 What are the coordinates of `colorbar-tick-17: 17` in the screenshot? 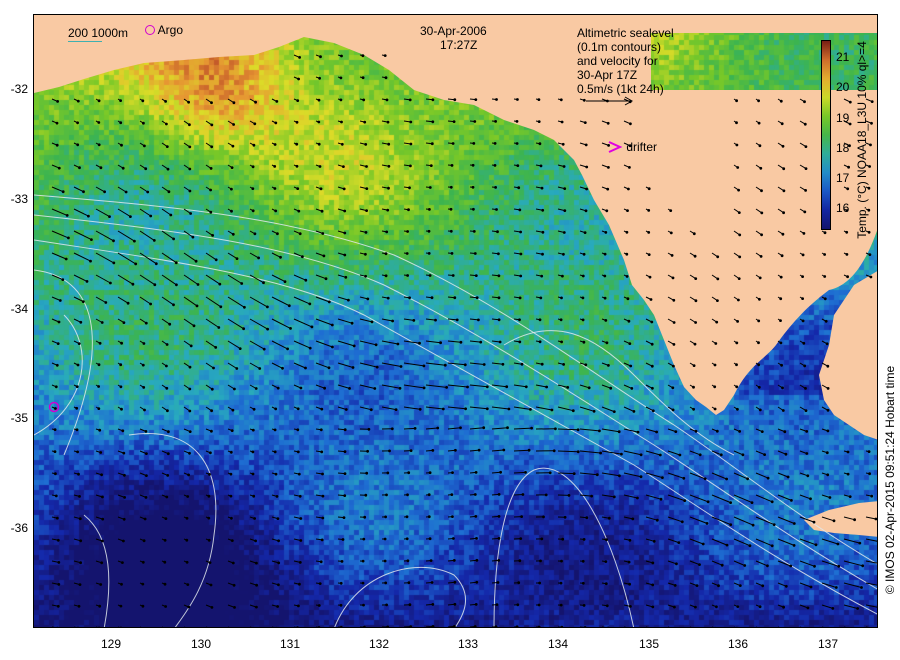 It's located at (843, 178).